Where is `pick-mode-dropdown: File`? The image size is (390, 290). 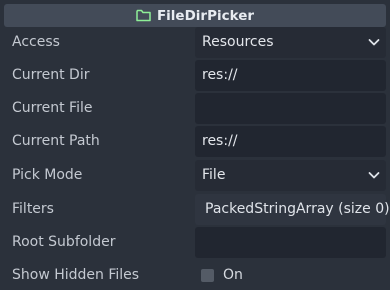 pick-mode-dropdown: File is located at coordinates (290, 175).